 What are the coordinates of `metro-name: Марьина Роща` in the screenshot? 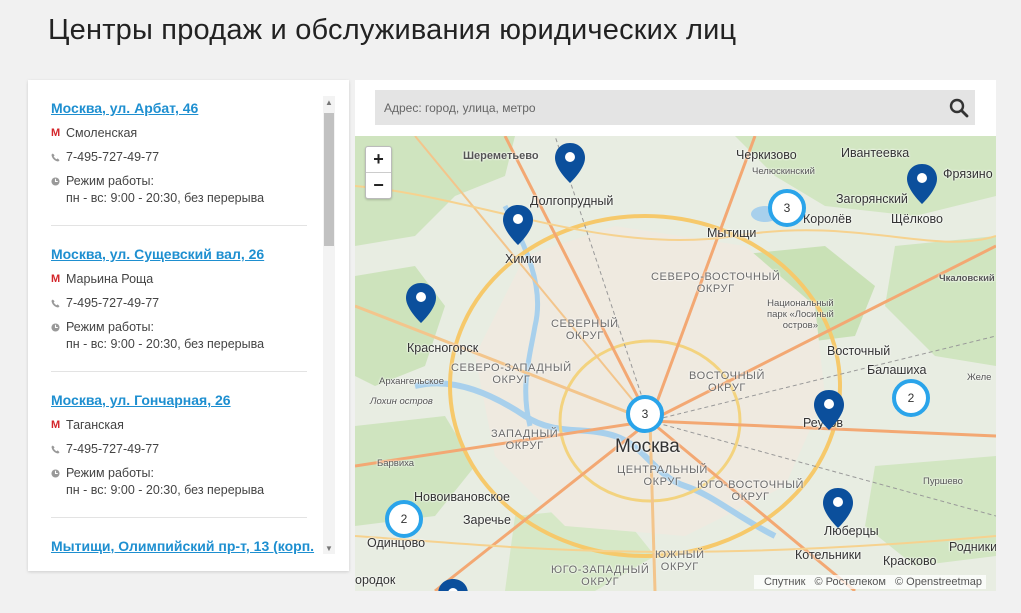 It's located at (110, 279).